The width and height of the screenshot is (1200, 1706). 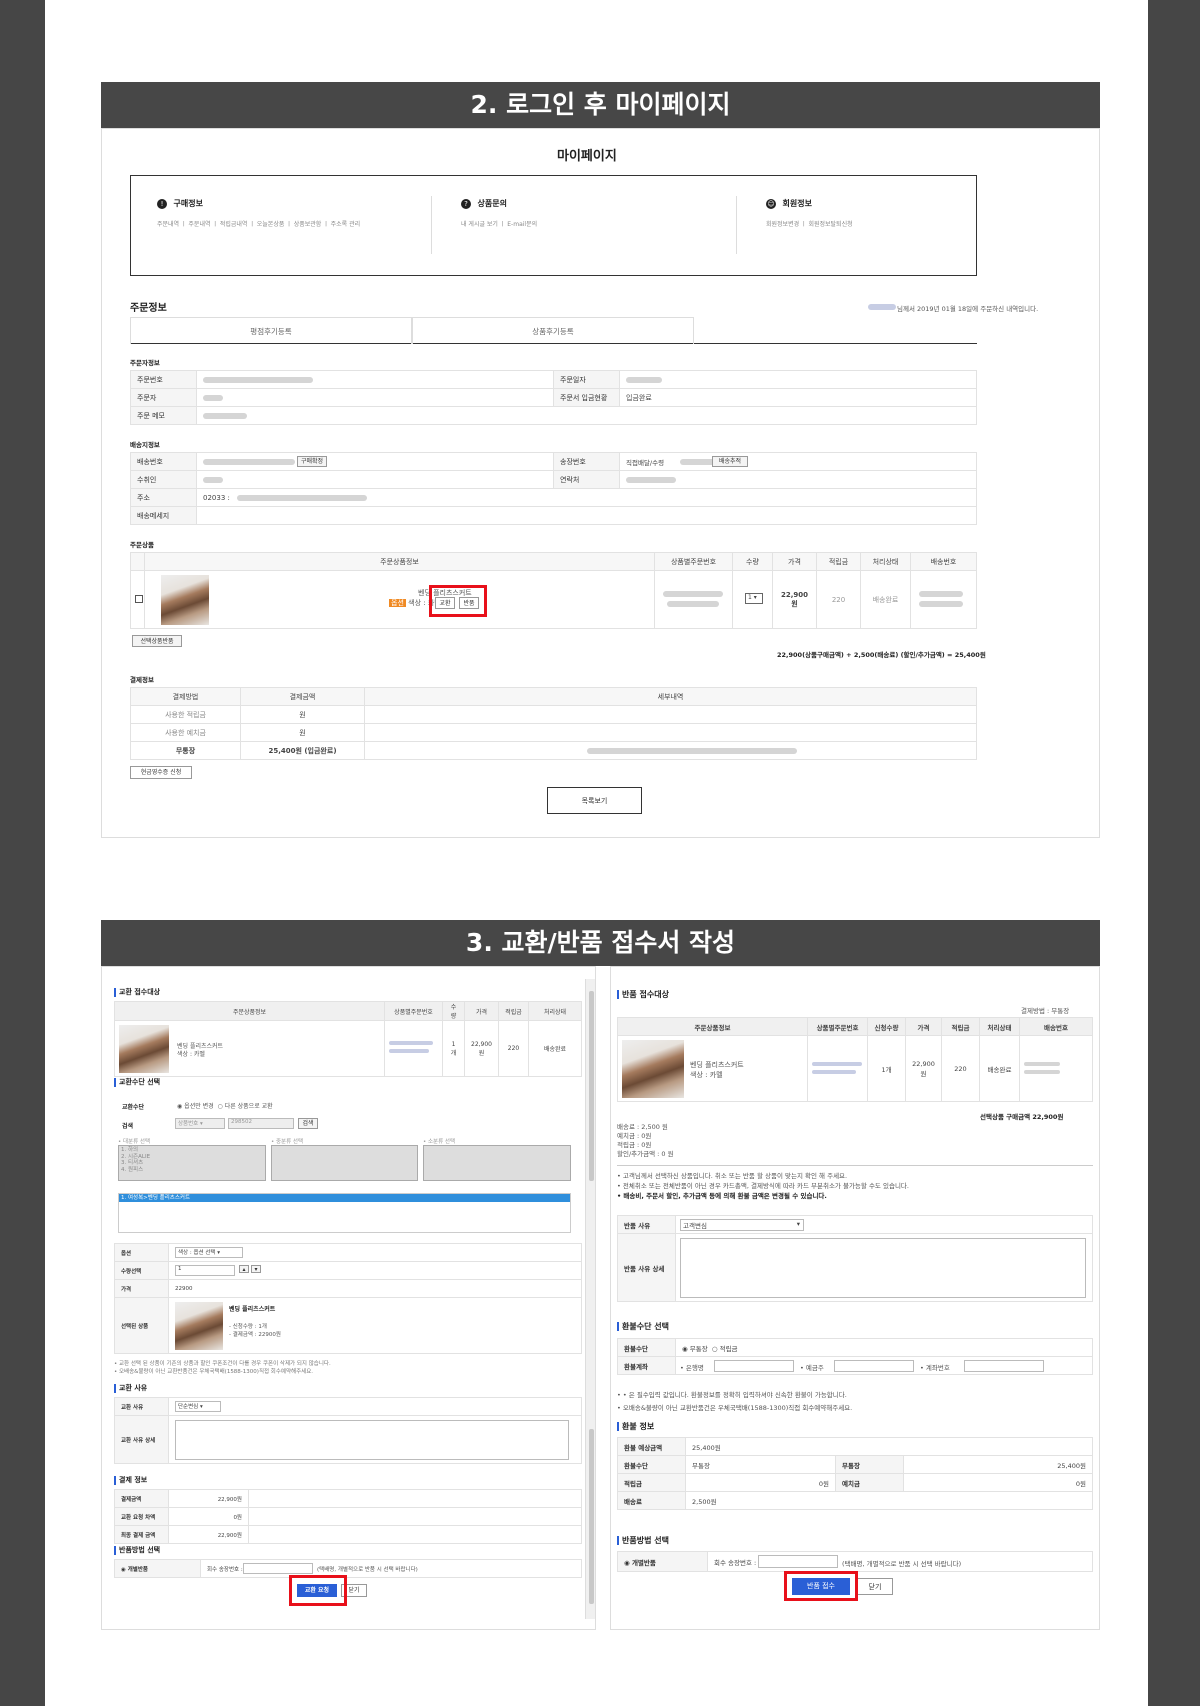 What do you see at coordinates (646, 1365) in the screenshot?
I see `refund-account-label: 환불계좌` at bounding box center [646, 1365].